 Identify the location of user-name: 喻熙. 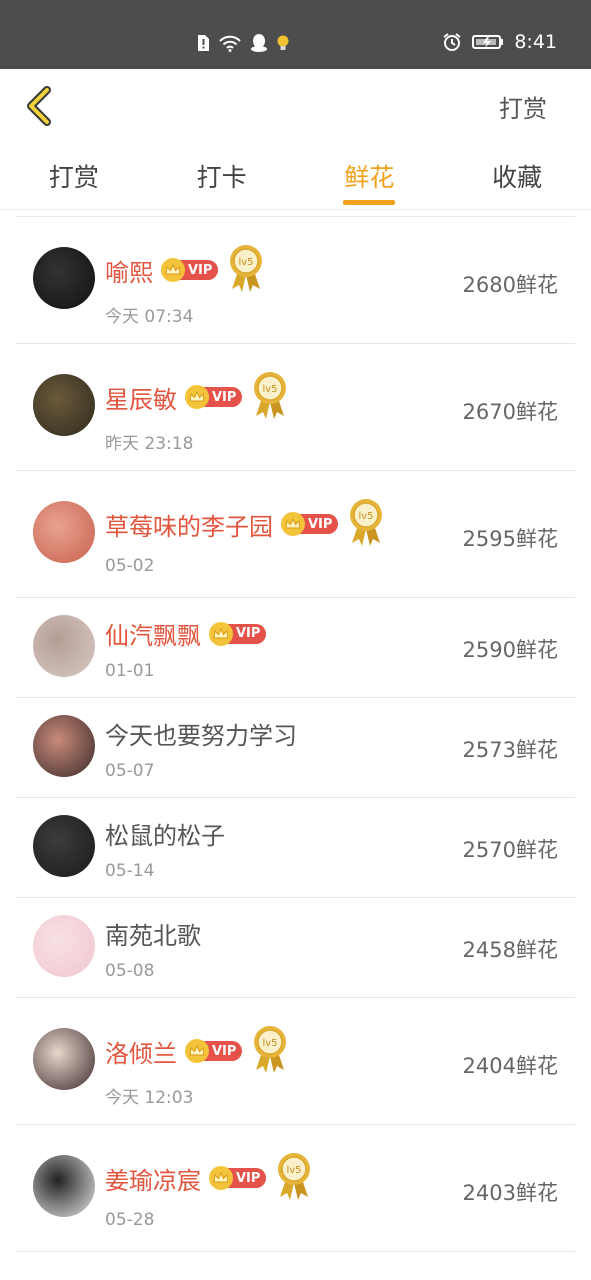
(129, 270).